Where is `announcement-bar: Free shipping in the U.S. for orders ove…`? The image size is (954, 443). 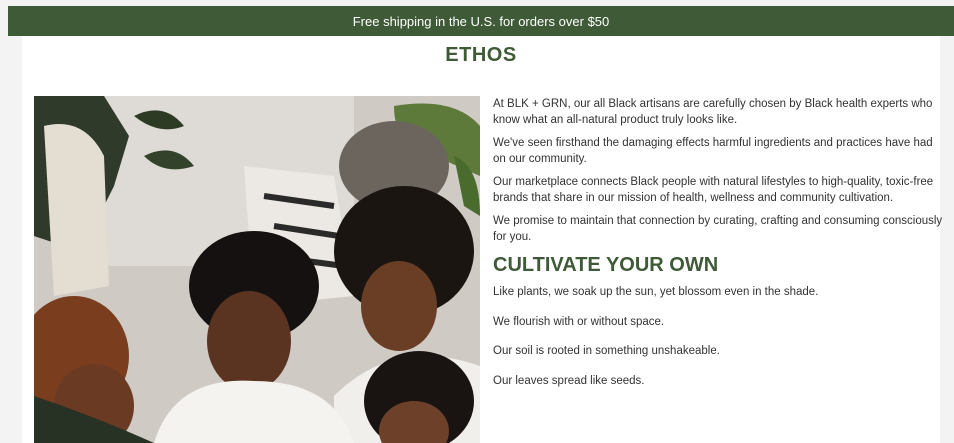
announcement-bar: Free shipping in the U.S. for orders ove… is located at coordinates (481, 21).